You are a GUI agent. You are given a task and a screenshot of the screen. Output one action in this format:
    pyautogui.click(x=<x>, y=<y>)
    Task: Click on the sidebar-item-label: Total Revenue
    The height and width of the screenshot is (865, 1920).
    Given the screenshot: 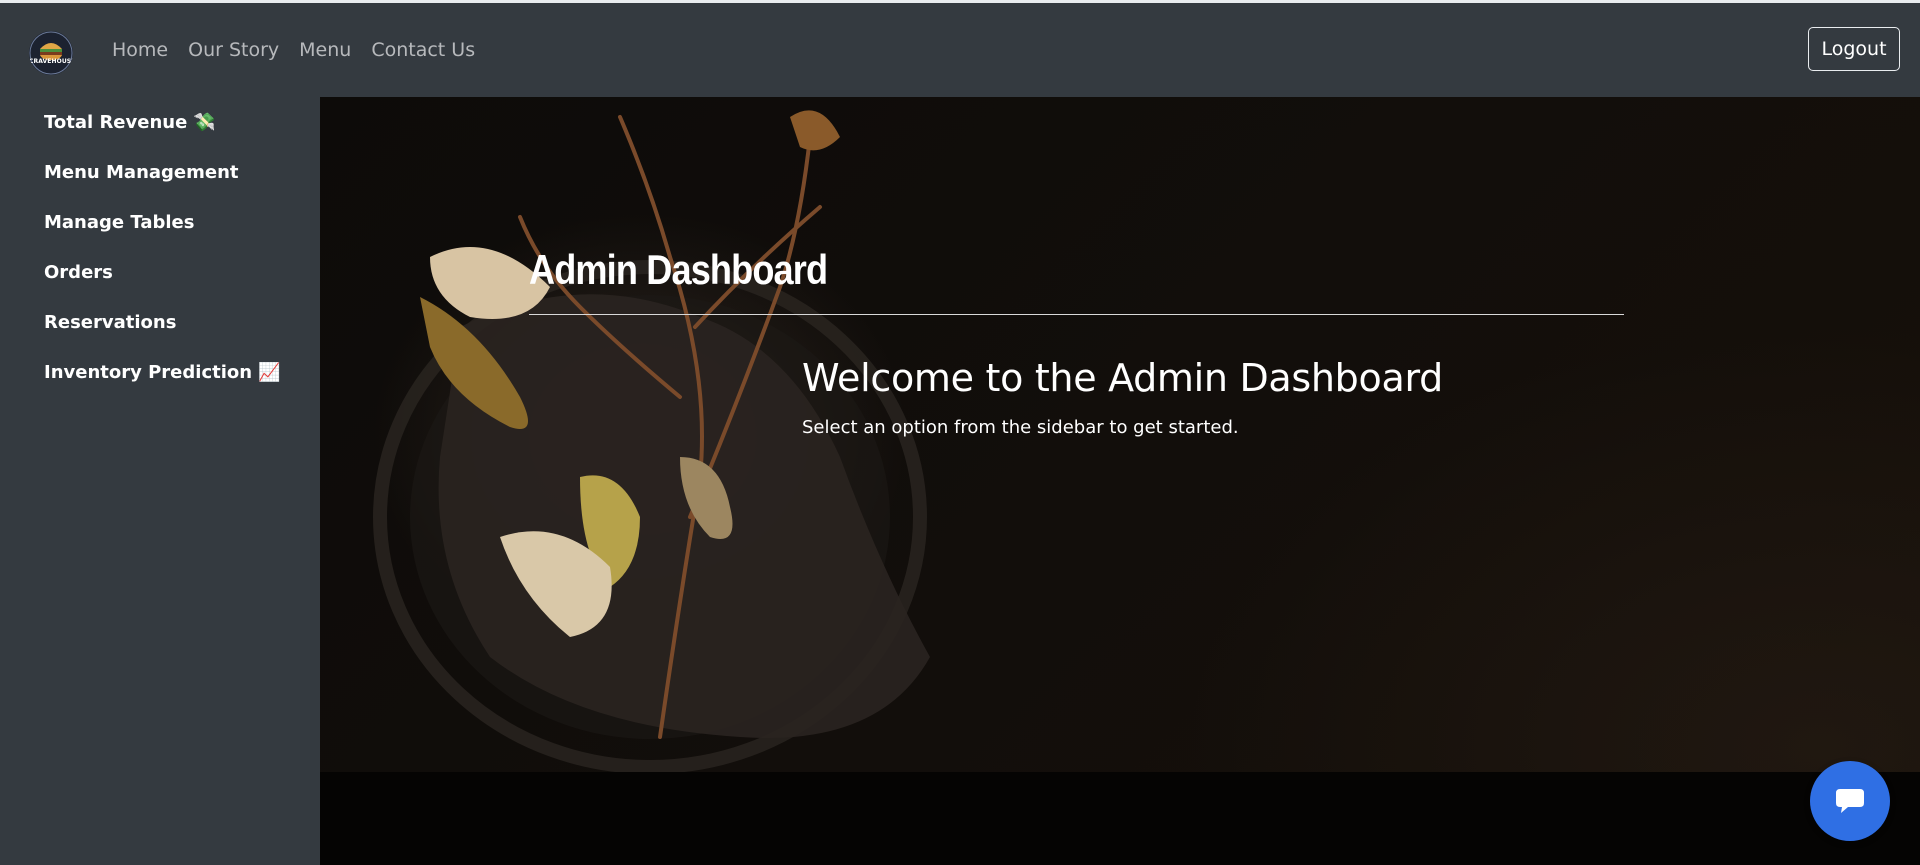 What is the action you would take?
    pyautogui.click(x=116, y=122)
    